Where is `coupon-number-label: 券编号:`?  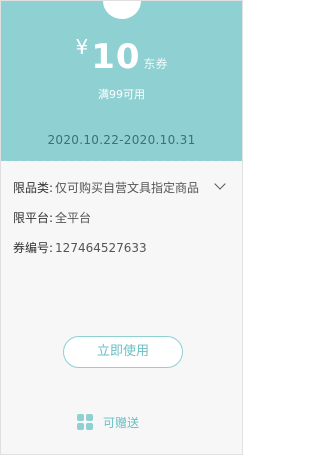 coupon-number-label: 券编号: is located at coordinates (33, 248).